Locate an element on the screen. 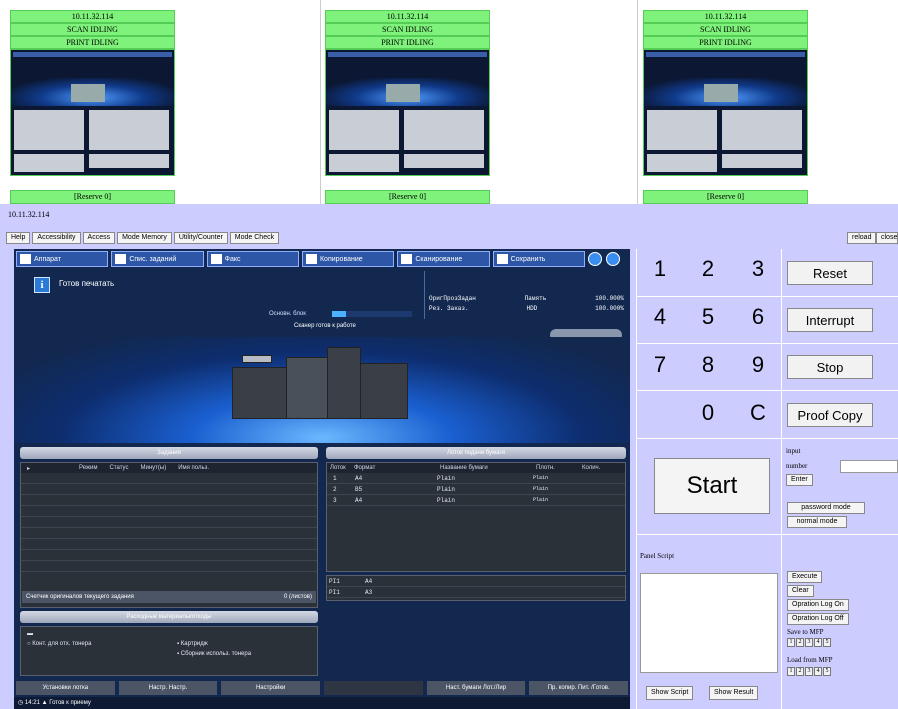 Image resolution: width=898 pixels, height=709 pixels. number-input is located at coordinates (869, 466).